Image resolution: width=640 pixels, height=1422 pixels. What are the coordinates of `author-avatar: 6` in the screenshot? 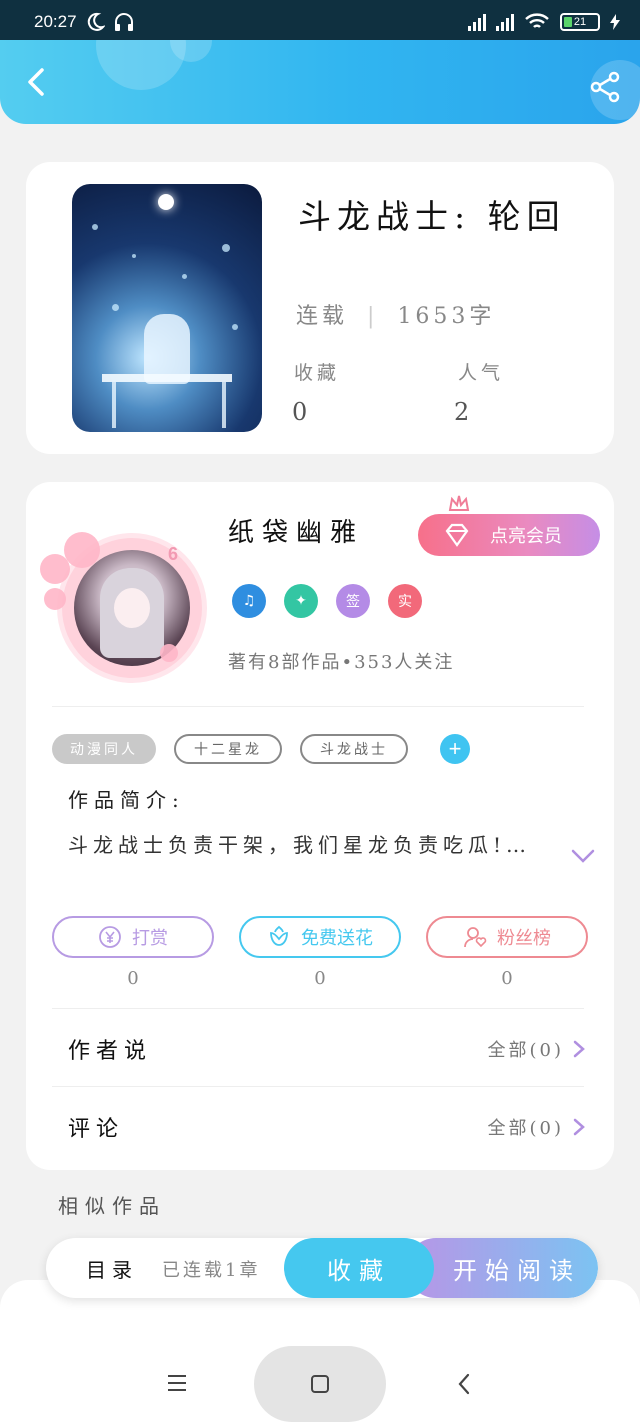 It's located at (121, 596).